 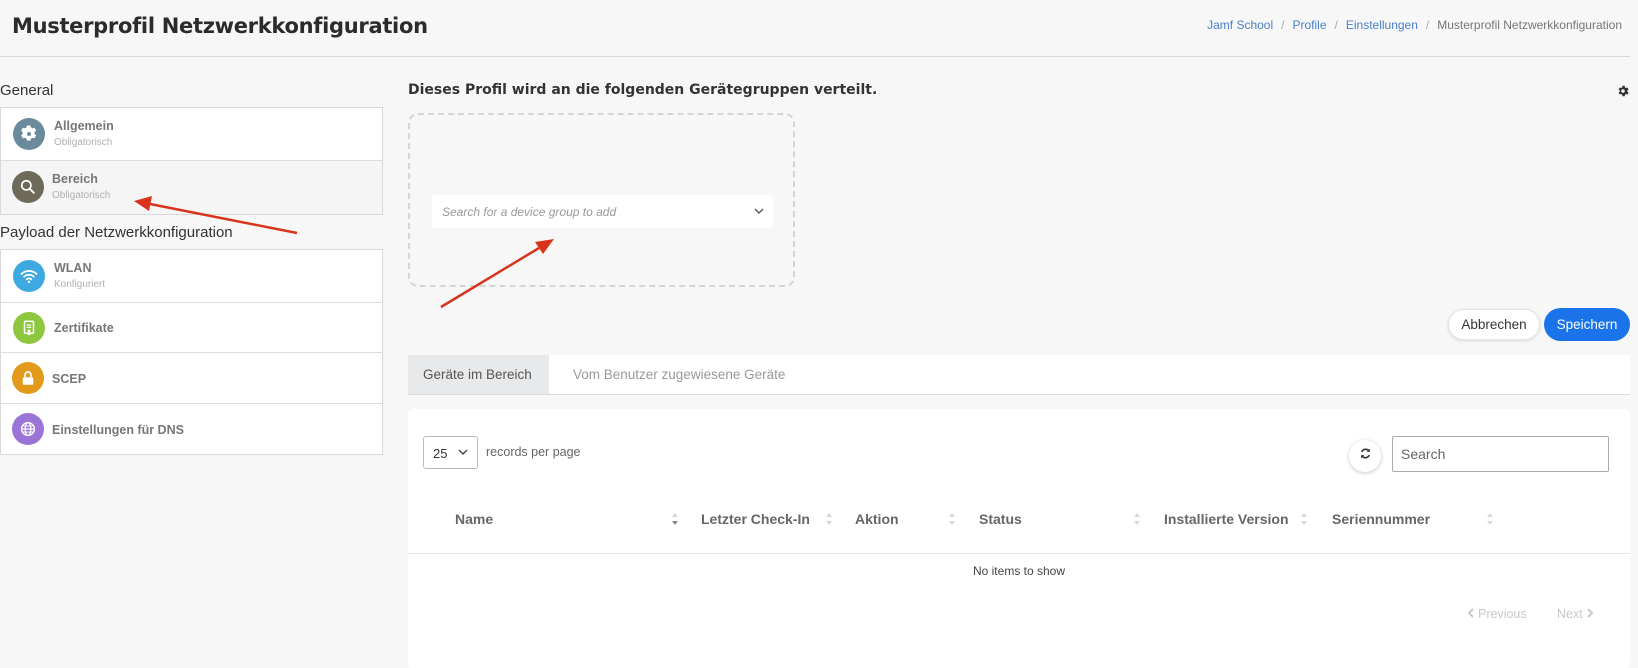 I want to click on chevron-right-icon, so click(x=1590, y=614).